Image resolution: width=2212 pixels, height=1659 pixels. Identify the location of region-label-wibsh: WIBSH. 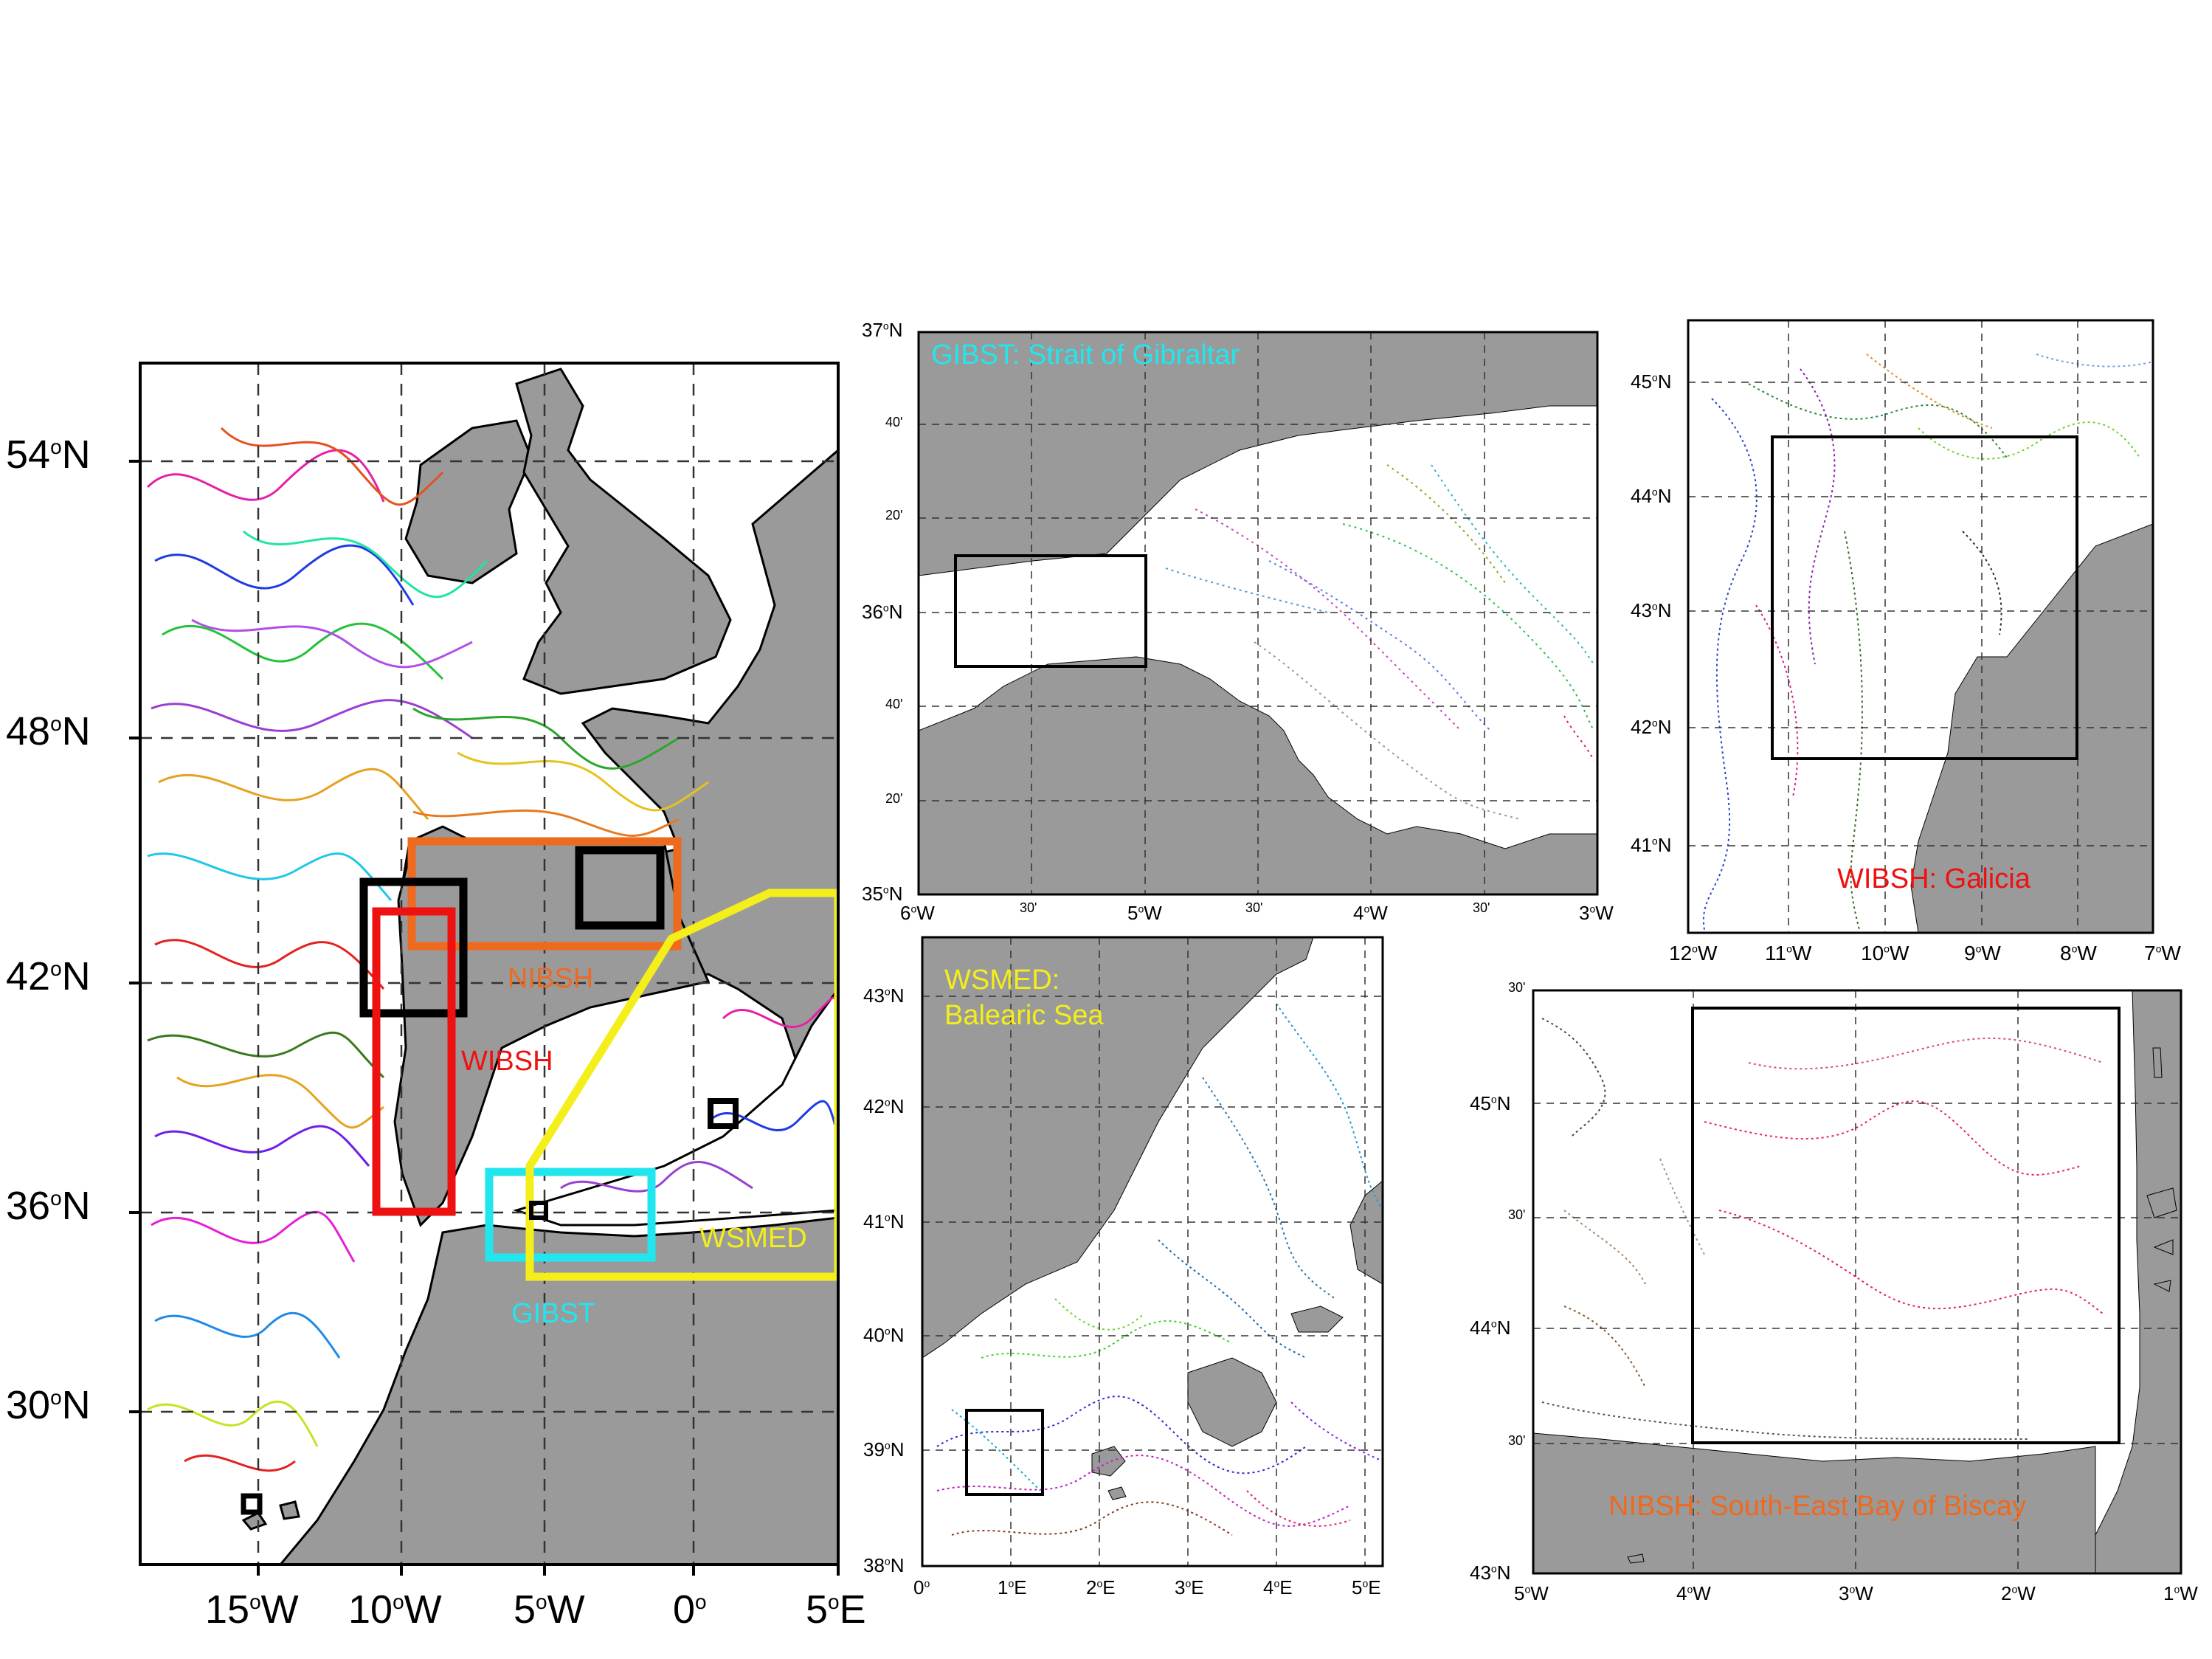
(507, 1062).